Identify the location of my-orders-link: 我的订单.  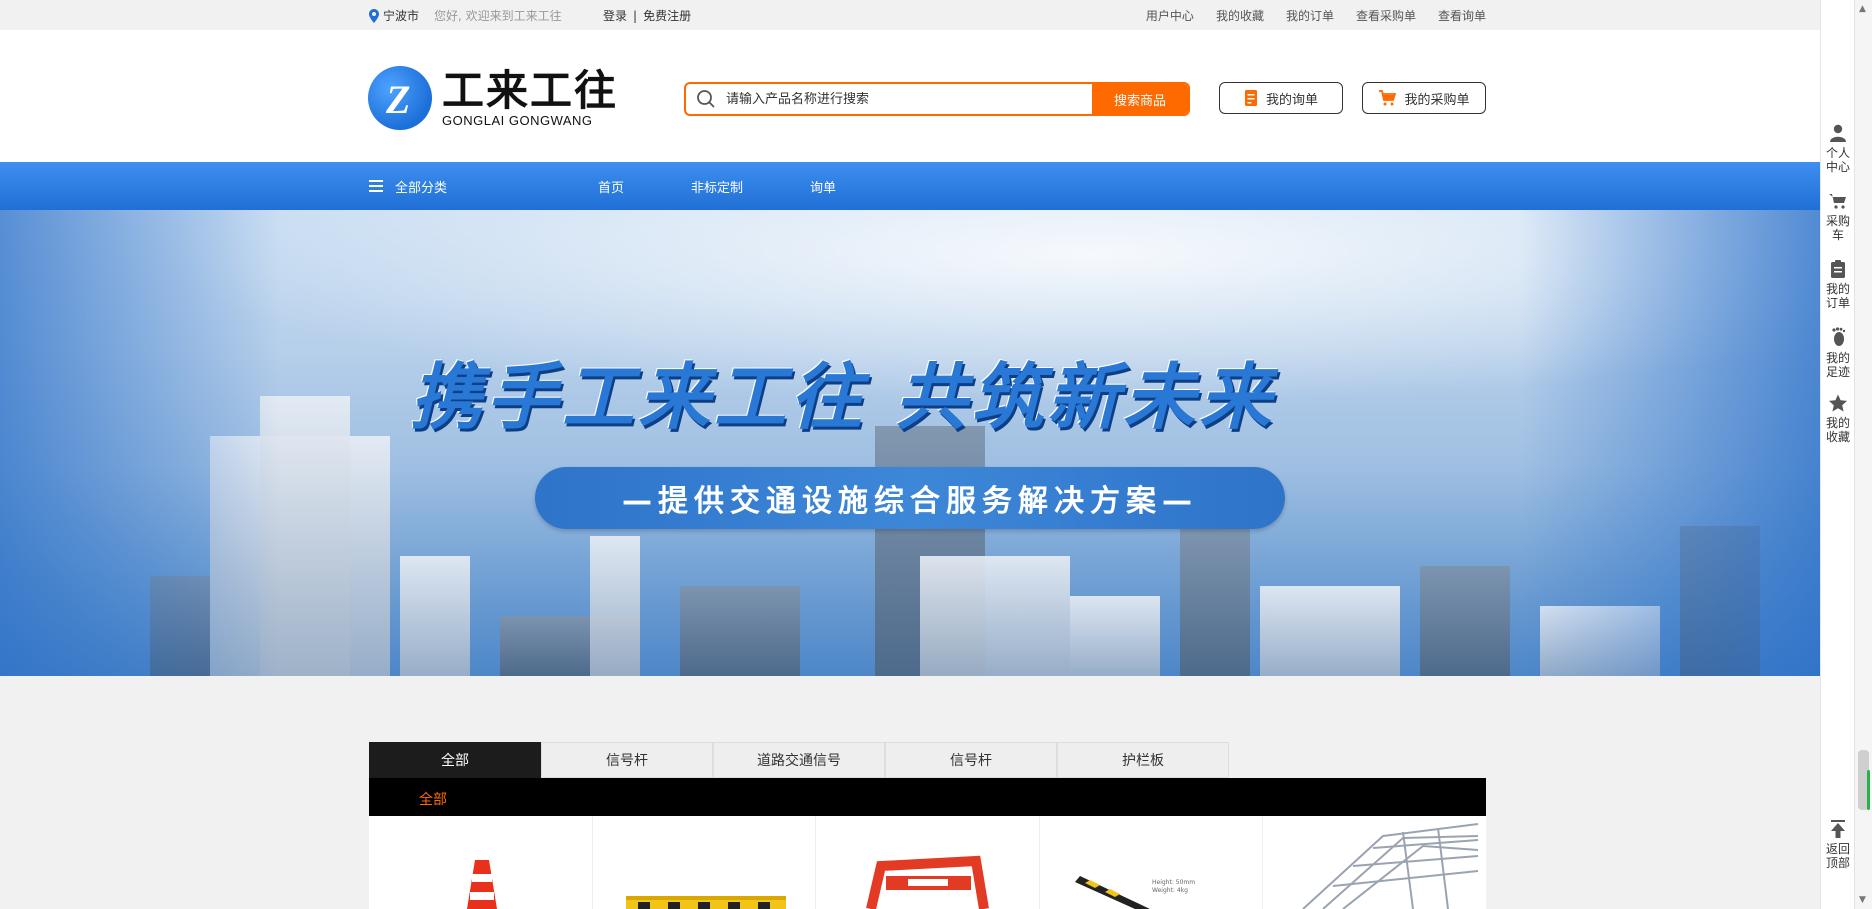
(1310, 15).